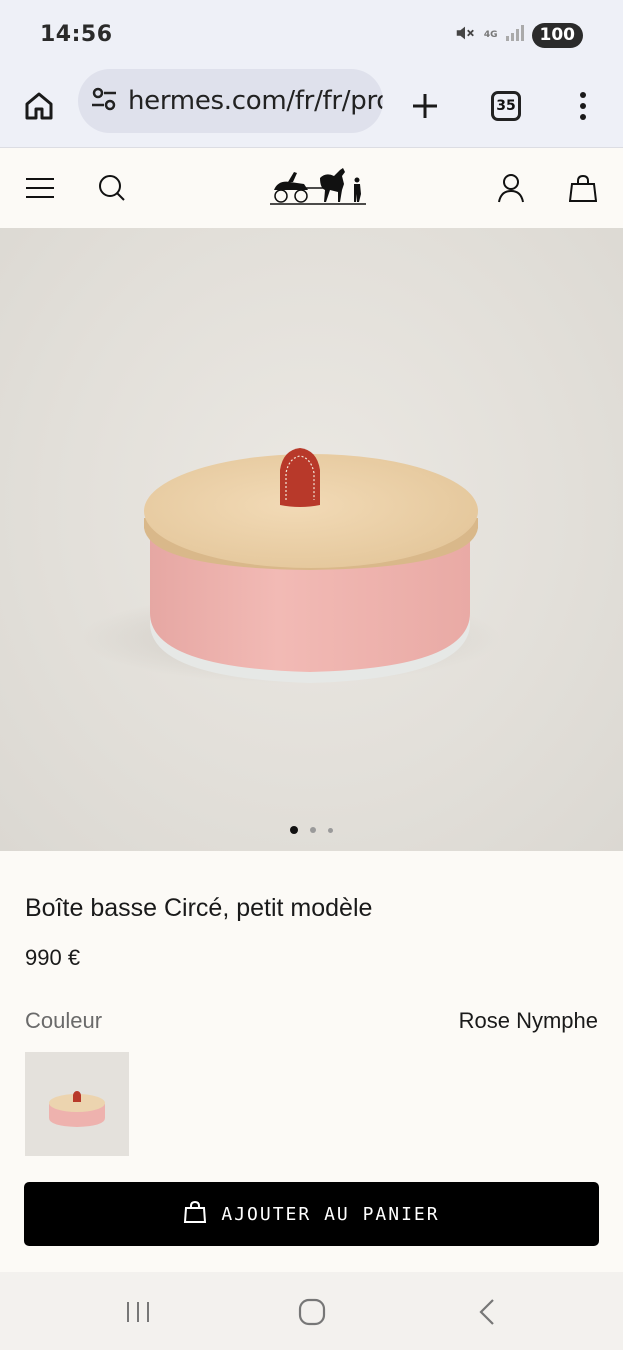 The height and width of the screenshot is (1350, 623). Describe the element at coordinates (330, 1214) in the screenshot. I see `add-to-cart-label: AJOUTER AU PANIER` at that location.